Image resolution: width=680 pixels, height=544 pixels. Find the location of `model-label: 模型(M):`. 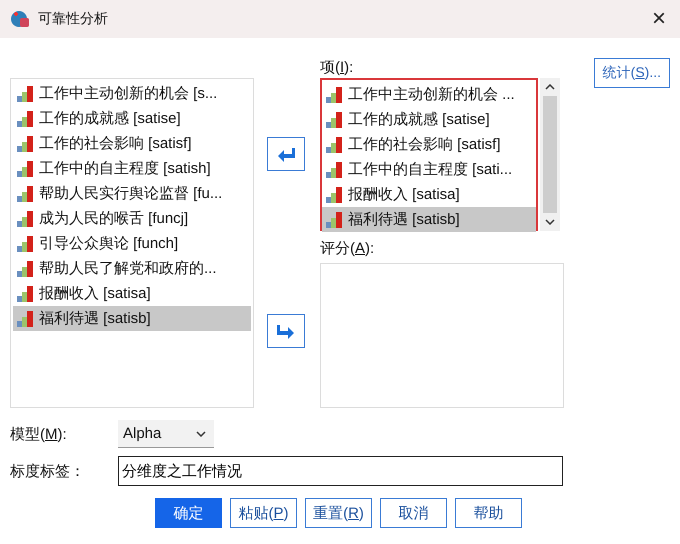

model-label: 模型(M): is located at coordinates (39, 434).